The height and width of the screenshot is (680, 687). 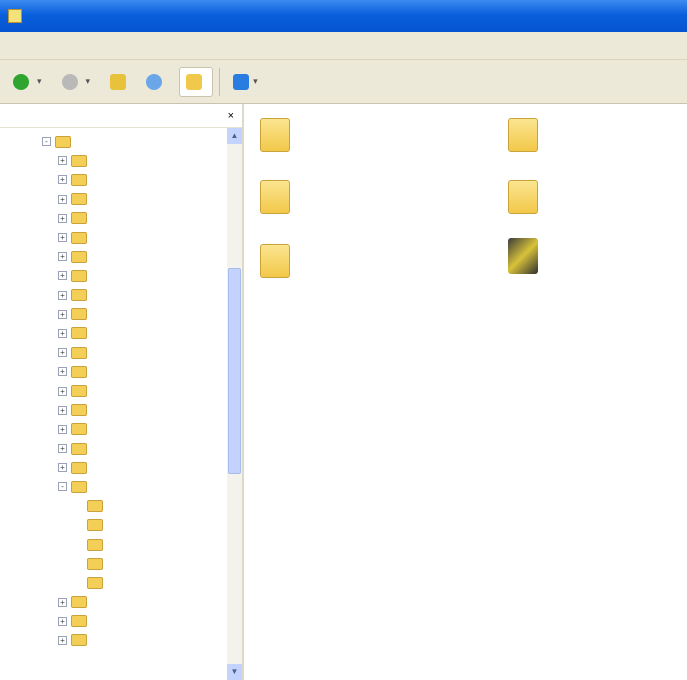 I want to click on forward-dropdown-icon: ▾, so click(x=88, y=81).